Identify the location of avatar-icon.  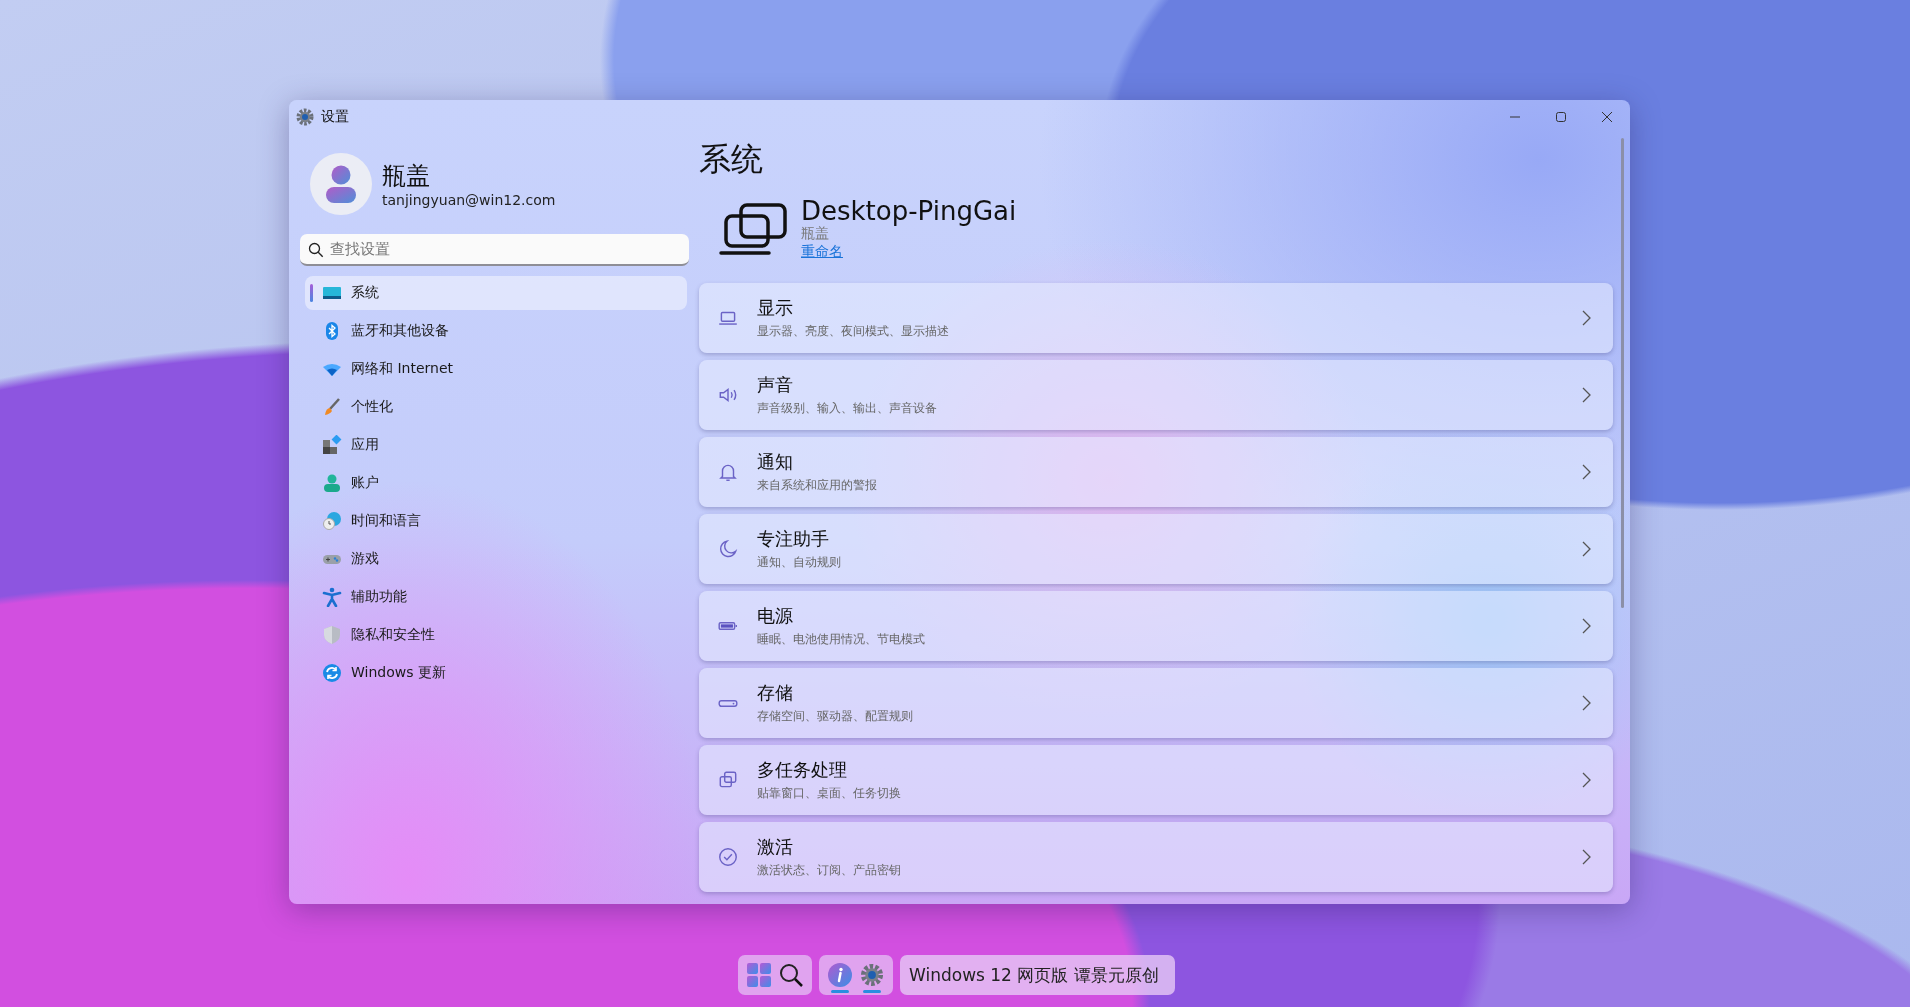
(341, 184).